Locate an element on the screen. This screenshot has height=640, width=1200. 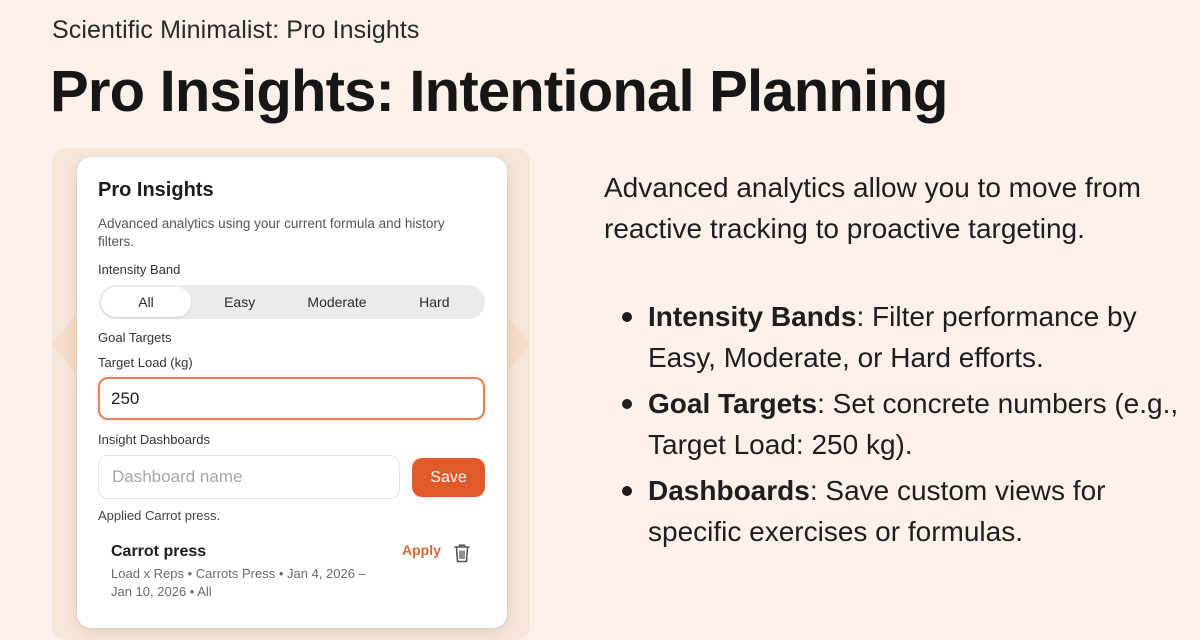
insight-dashboards-label: Insight Dashboards is located at coordinates (154, 439).